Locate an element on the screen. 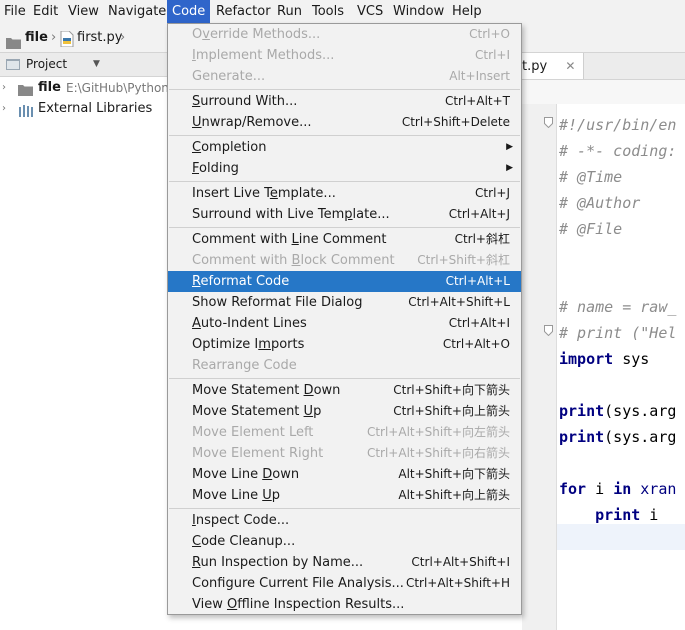 The image size is (685, 630). menu-item-comment-with-line-comment: Comment with Line Comment Ctrl+斜杠 is located at coordinates (344, 239).